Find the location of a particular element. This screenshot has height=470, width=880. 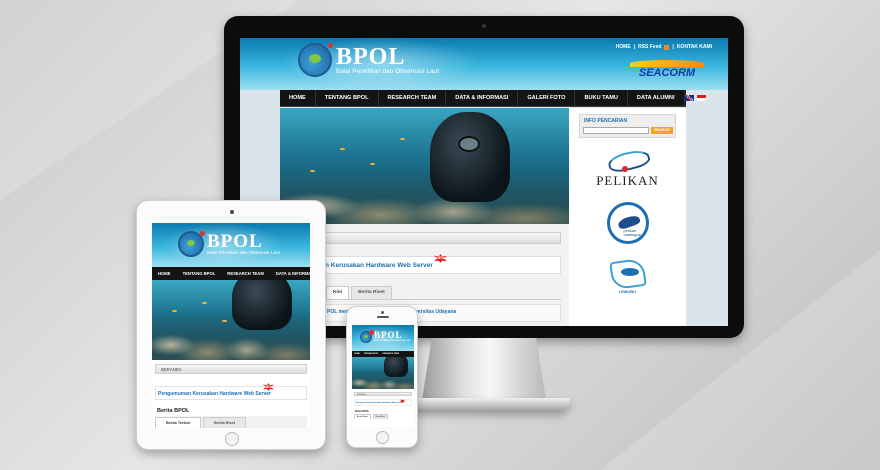

language-switcher is located at coordinates (698, 98).